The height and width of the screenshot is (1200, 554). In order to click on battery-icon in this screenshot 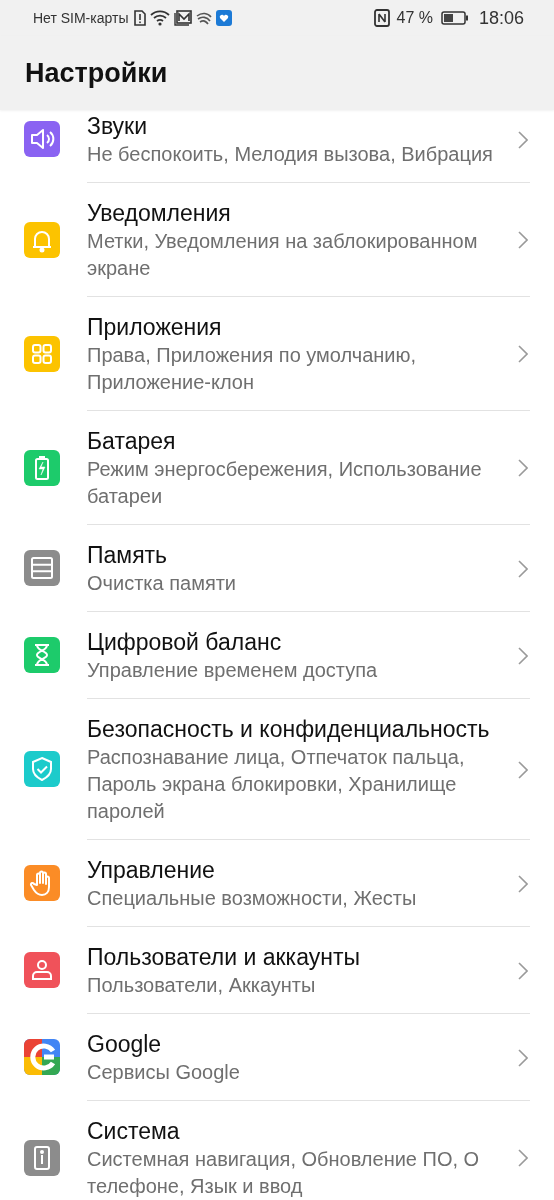, I will do `click(454, 18)`.